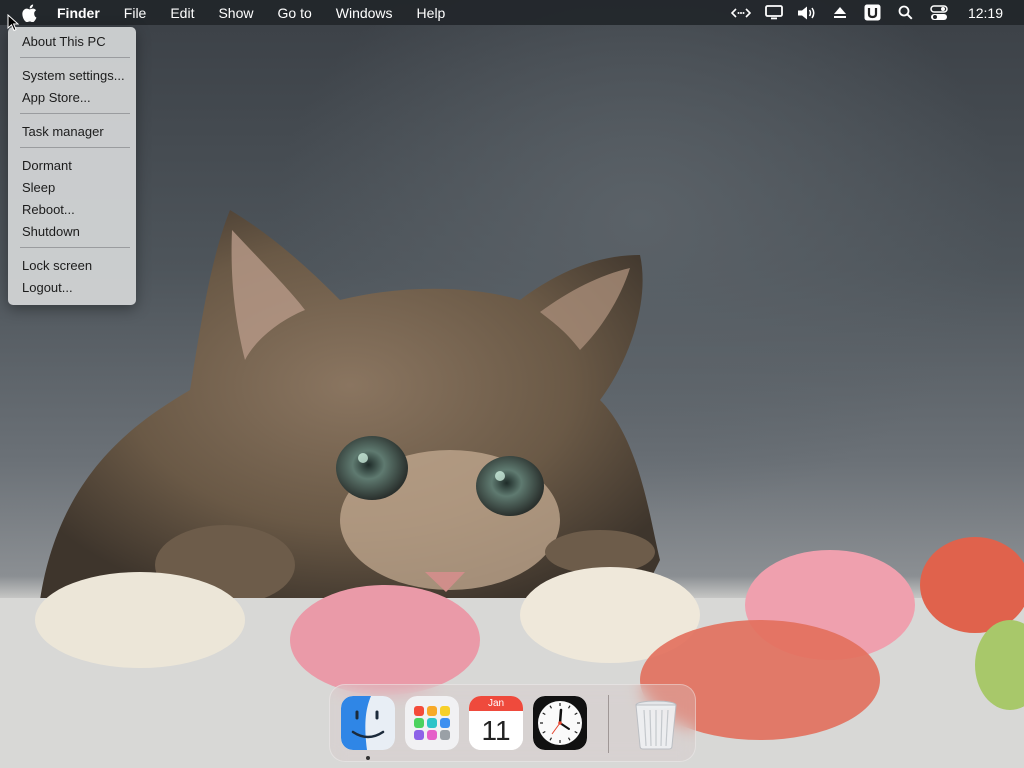  What do you see at coordinates (774, 13) in the screenshot?
I see `display-icon` at bounding box center [774, 13].